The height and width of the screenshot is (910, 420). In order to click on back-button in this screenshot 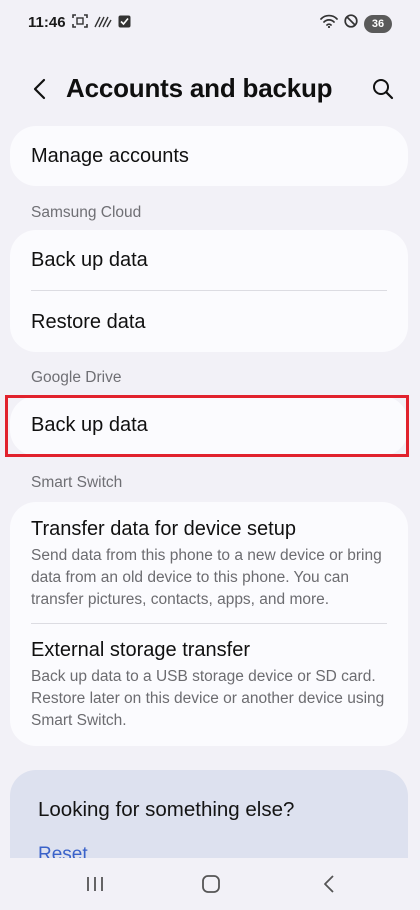, I will do `click(39, 91)`.